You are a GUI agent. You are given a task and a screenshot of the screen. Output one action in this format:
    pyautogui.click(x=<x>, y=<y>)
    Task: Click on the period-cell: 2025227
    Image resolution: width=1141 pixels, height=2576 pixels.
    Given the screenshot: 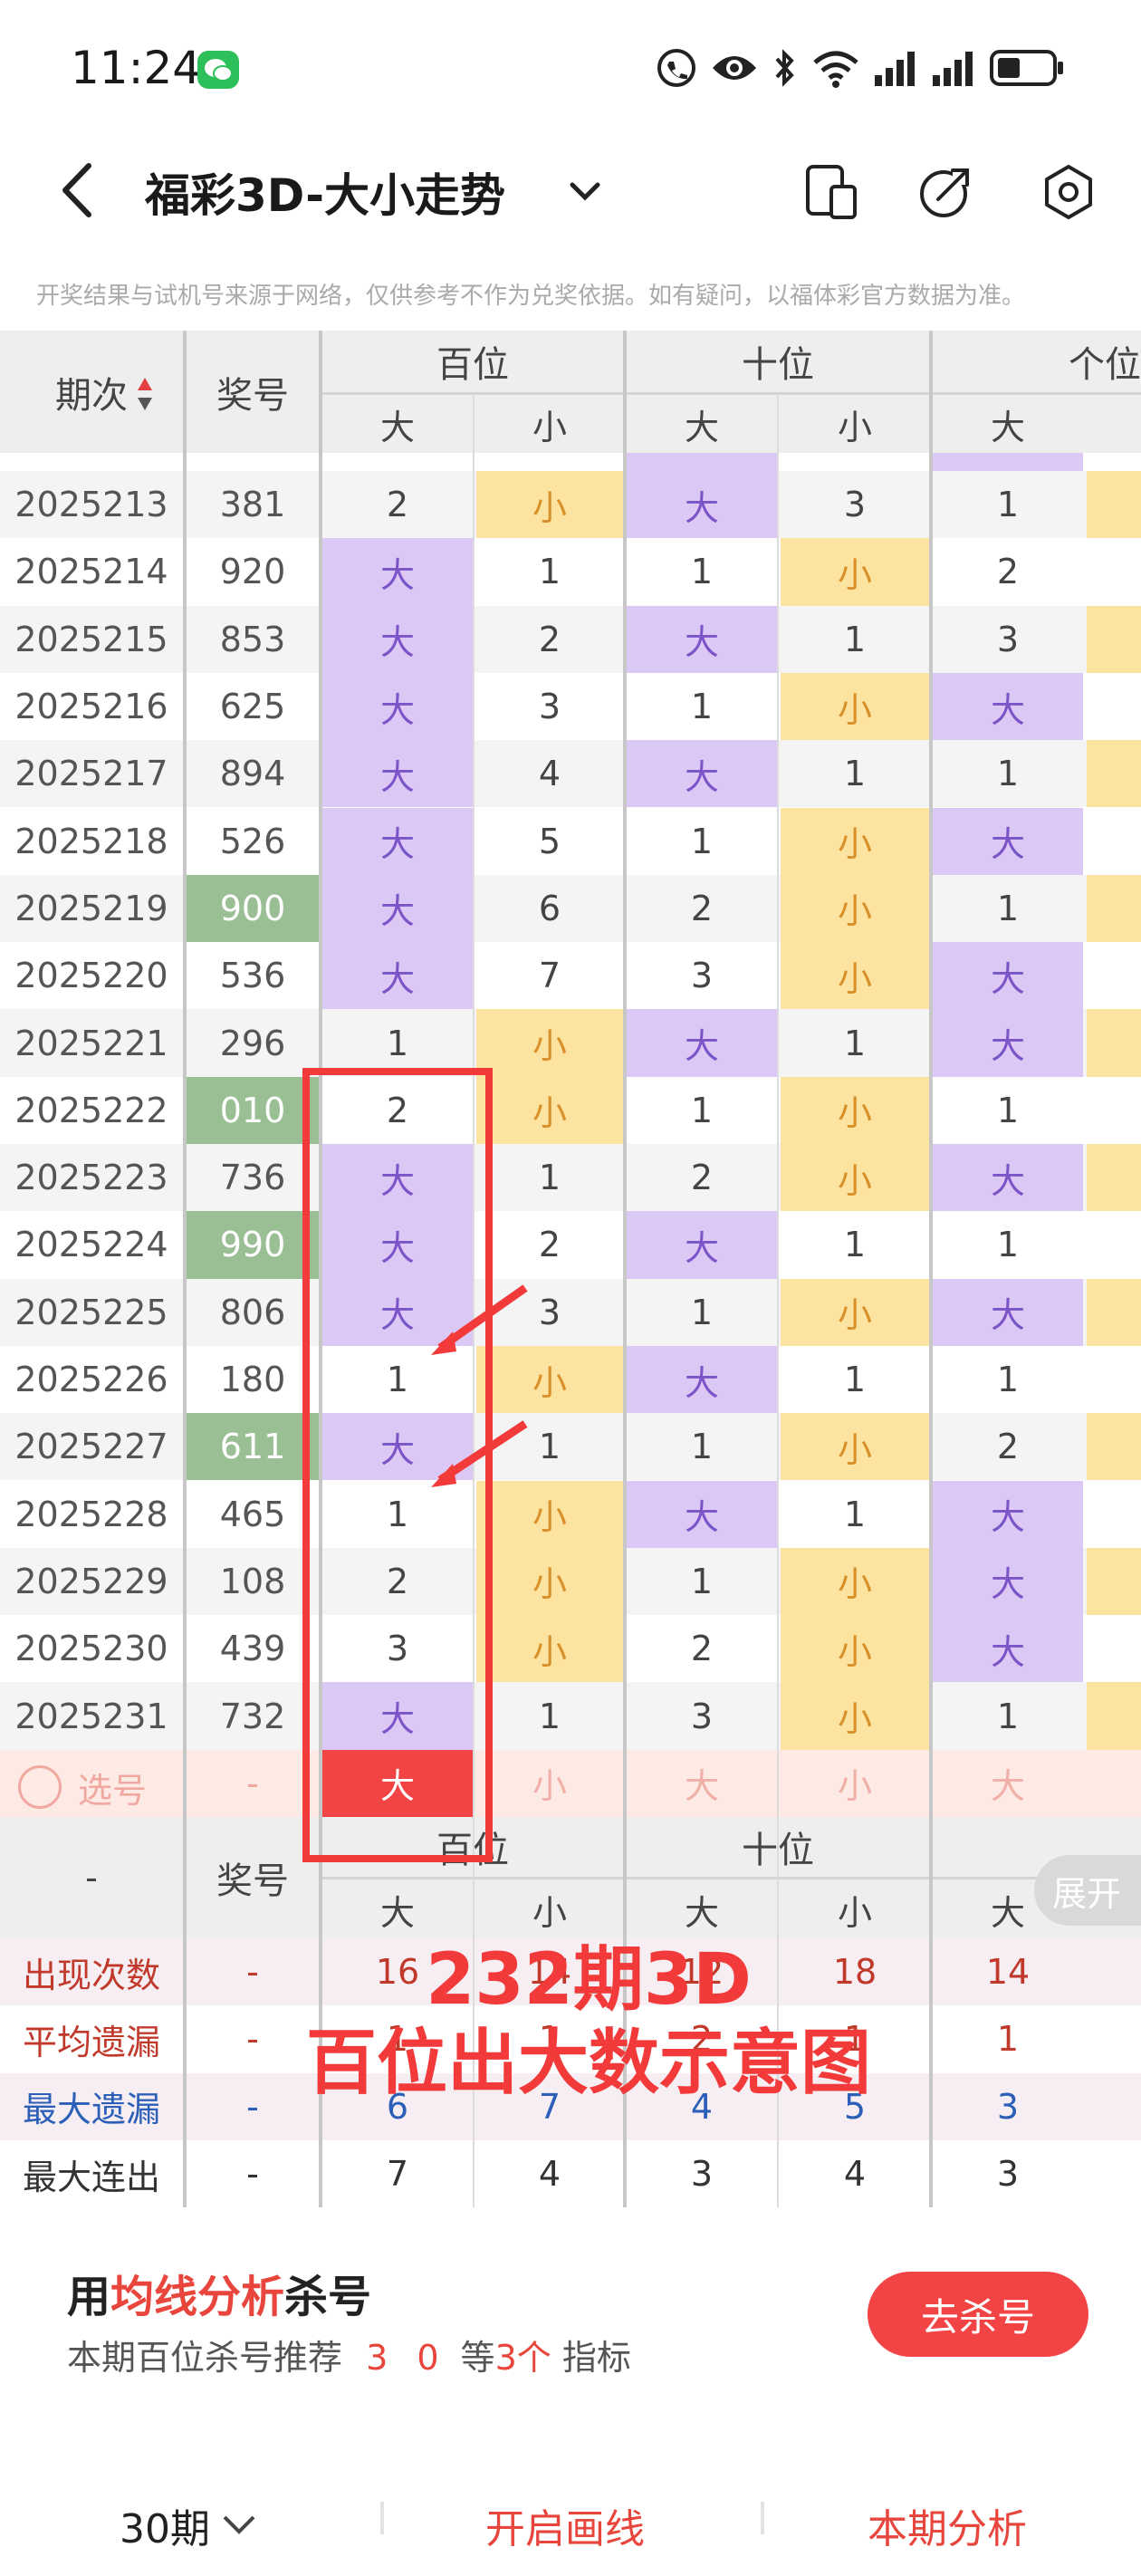 What is the action you would take?
    pyautogui.click(x=91, y=1447)
    